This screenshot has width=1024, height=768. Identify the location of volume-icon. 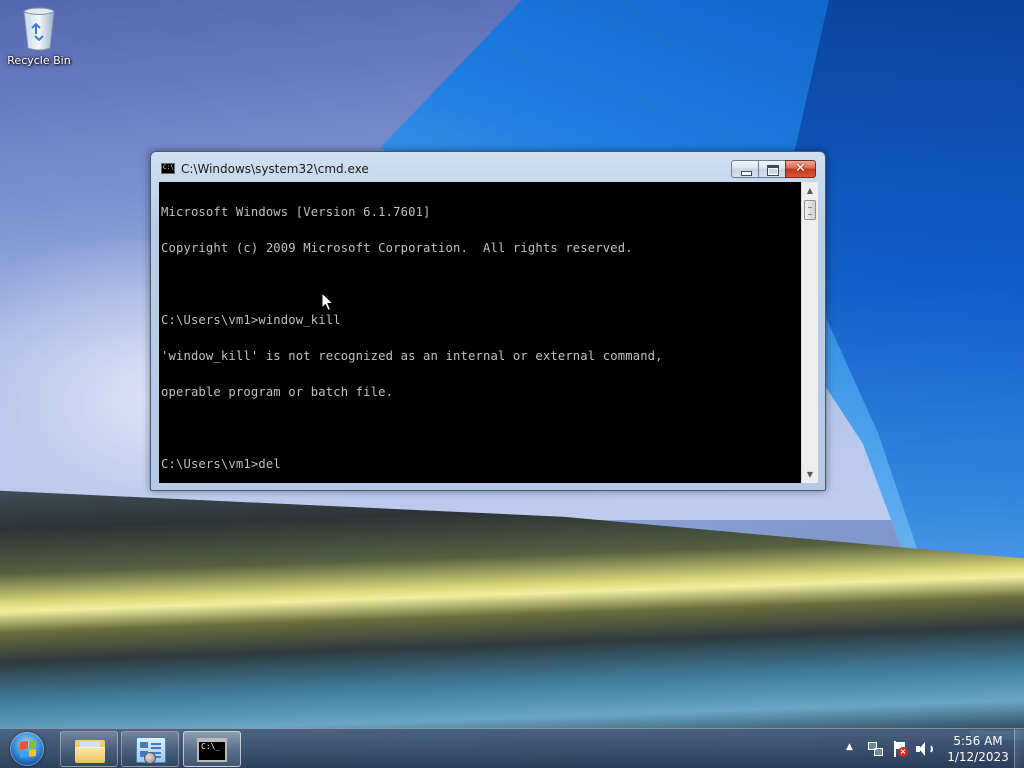
(925, 750).